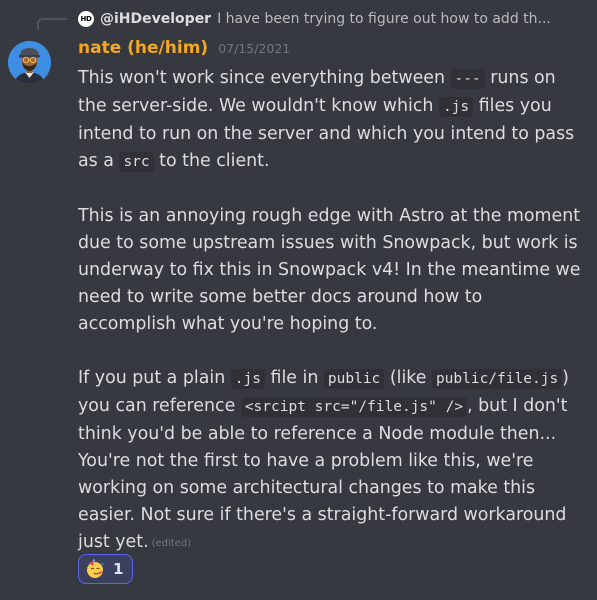  What do you see at coordinates (354, 407) in the screenshot?
I see `inline-code: <srcipt src="/file.js" />` at bounding box center [354, 407].